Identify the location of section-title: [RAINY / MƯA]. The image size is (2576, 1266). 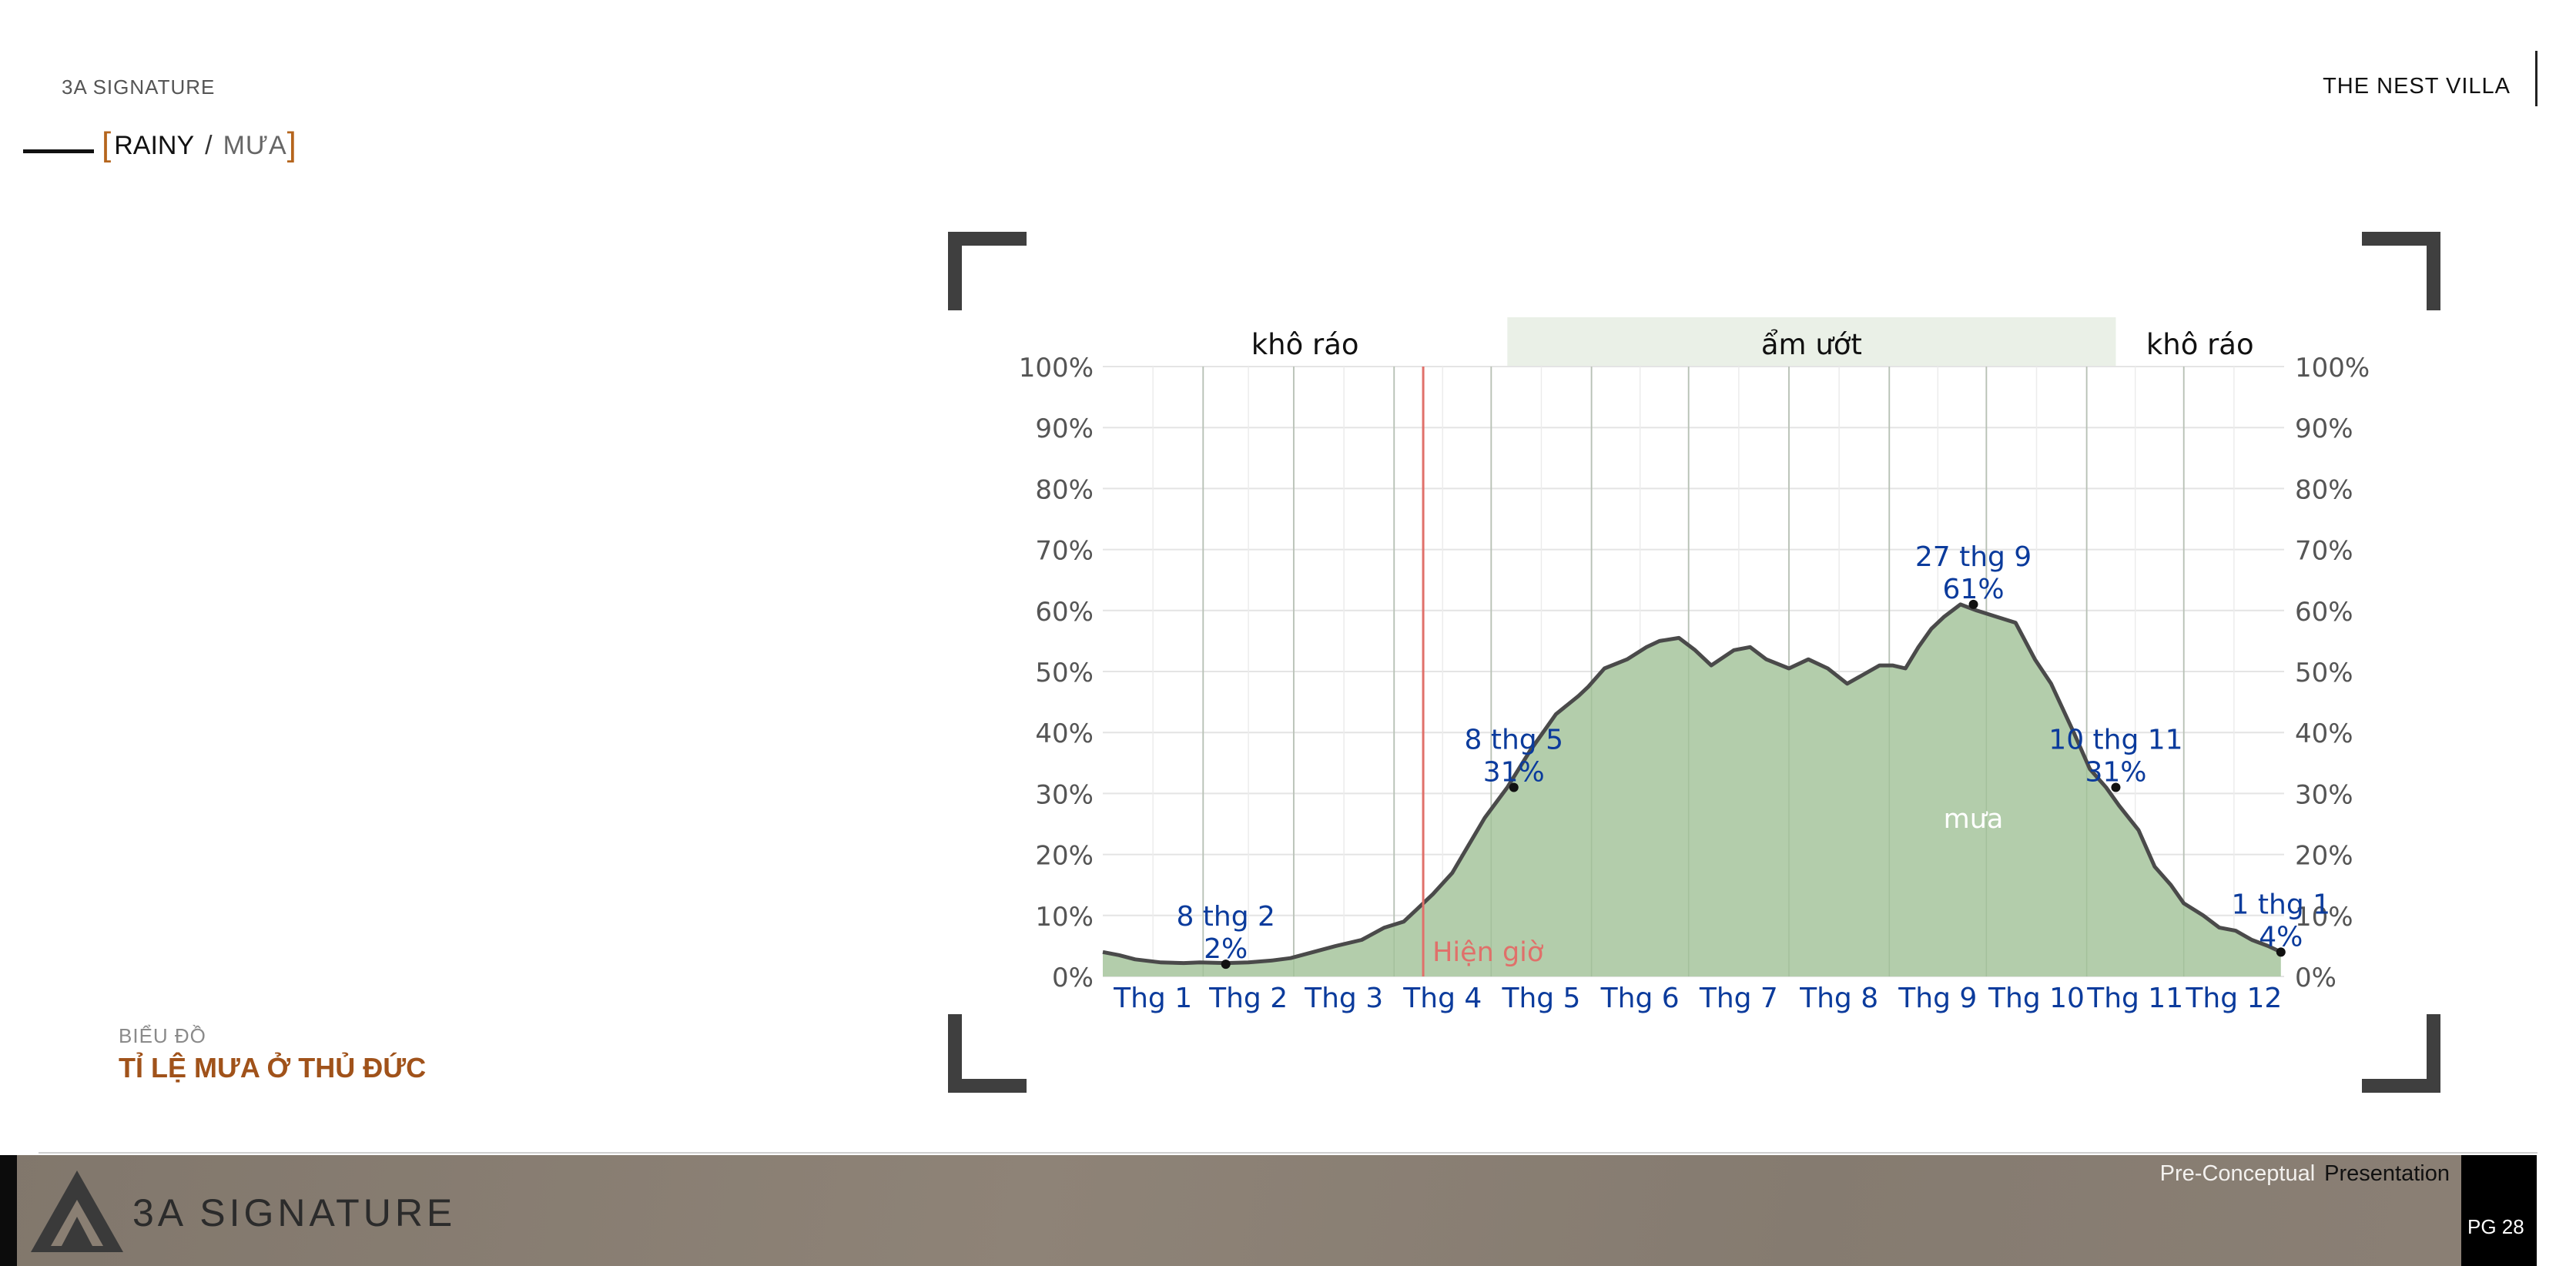
(199, 145).